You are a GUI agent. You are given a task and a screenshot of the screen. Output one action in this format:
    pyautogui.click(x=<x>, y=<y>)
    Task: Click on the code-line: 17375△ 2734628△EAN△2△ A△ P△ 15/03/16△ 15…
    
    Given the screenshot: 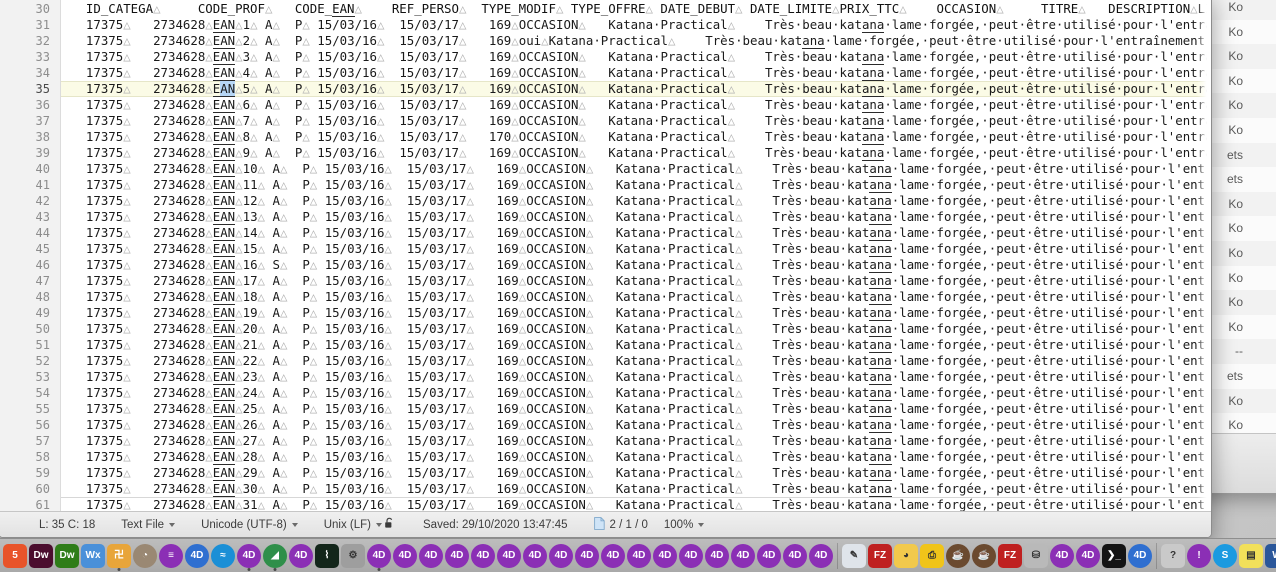 What is the action you would take?
    pyautogui.click(x=636, y=41)
    